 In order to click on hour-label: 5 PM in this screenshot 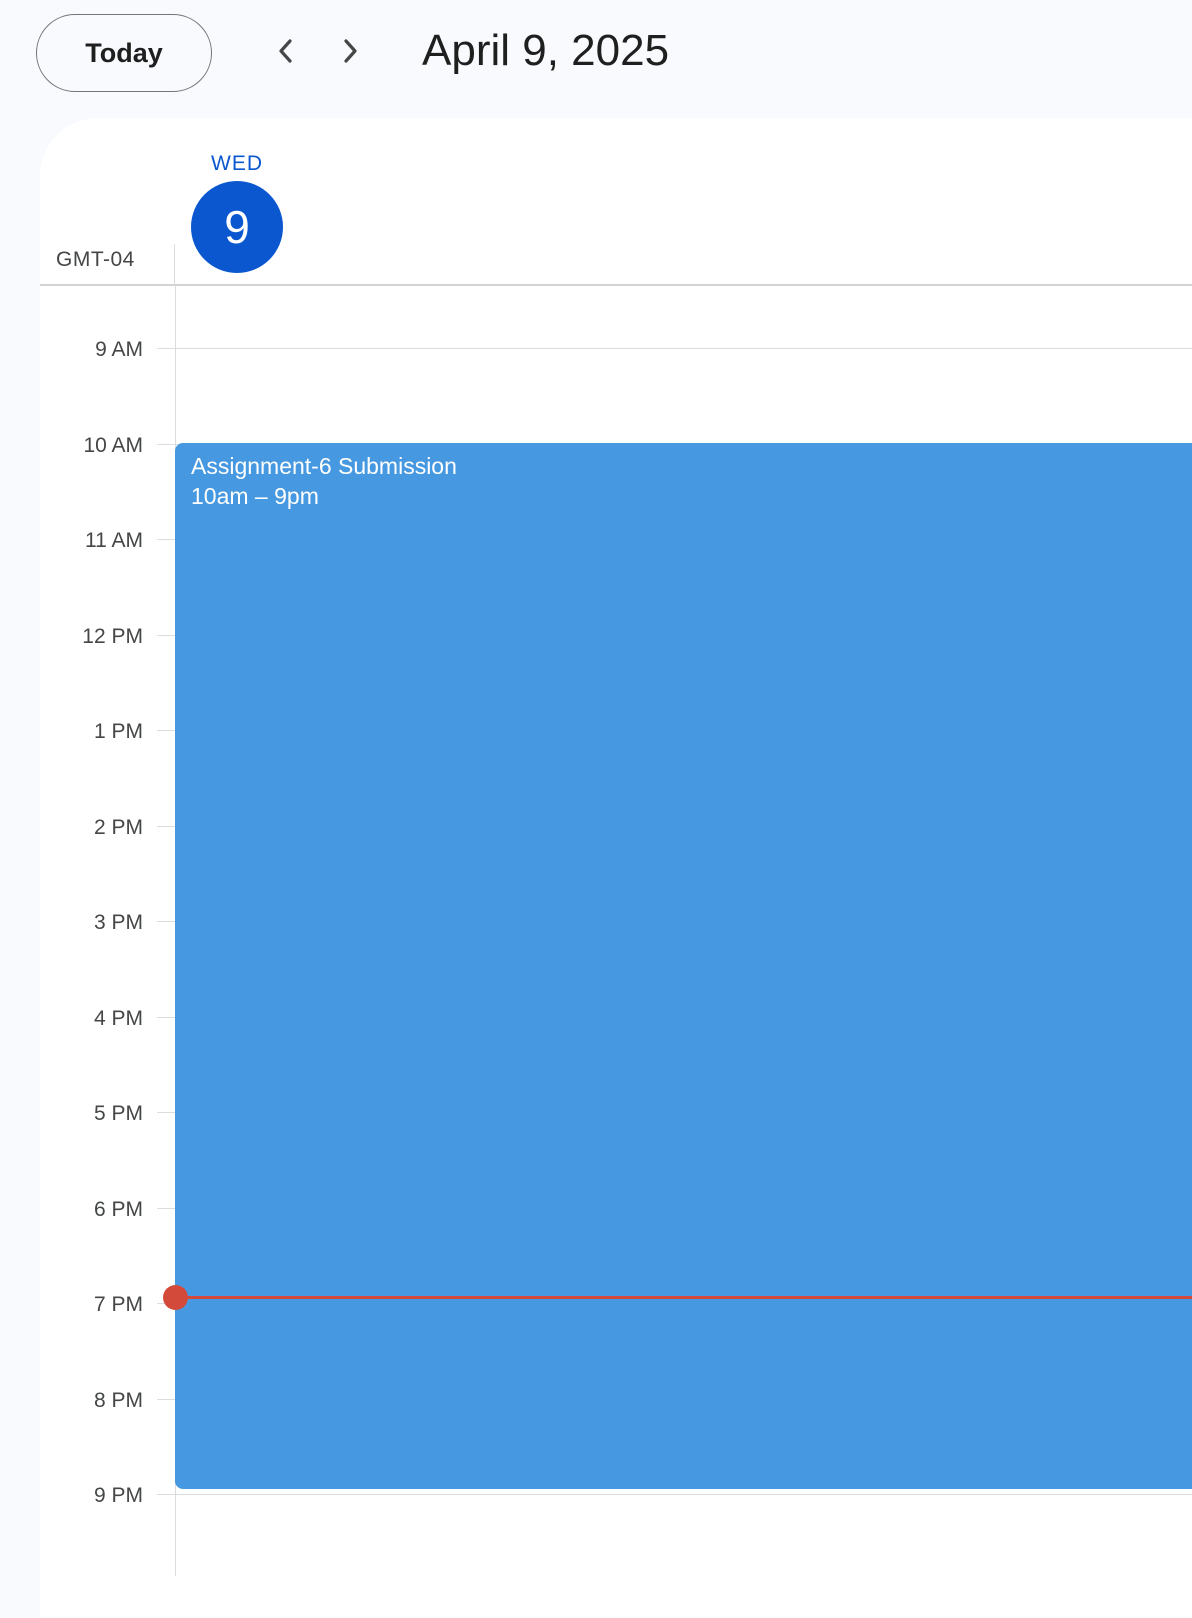, I will do `click(118, 1113)`.